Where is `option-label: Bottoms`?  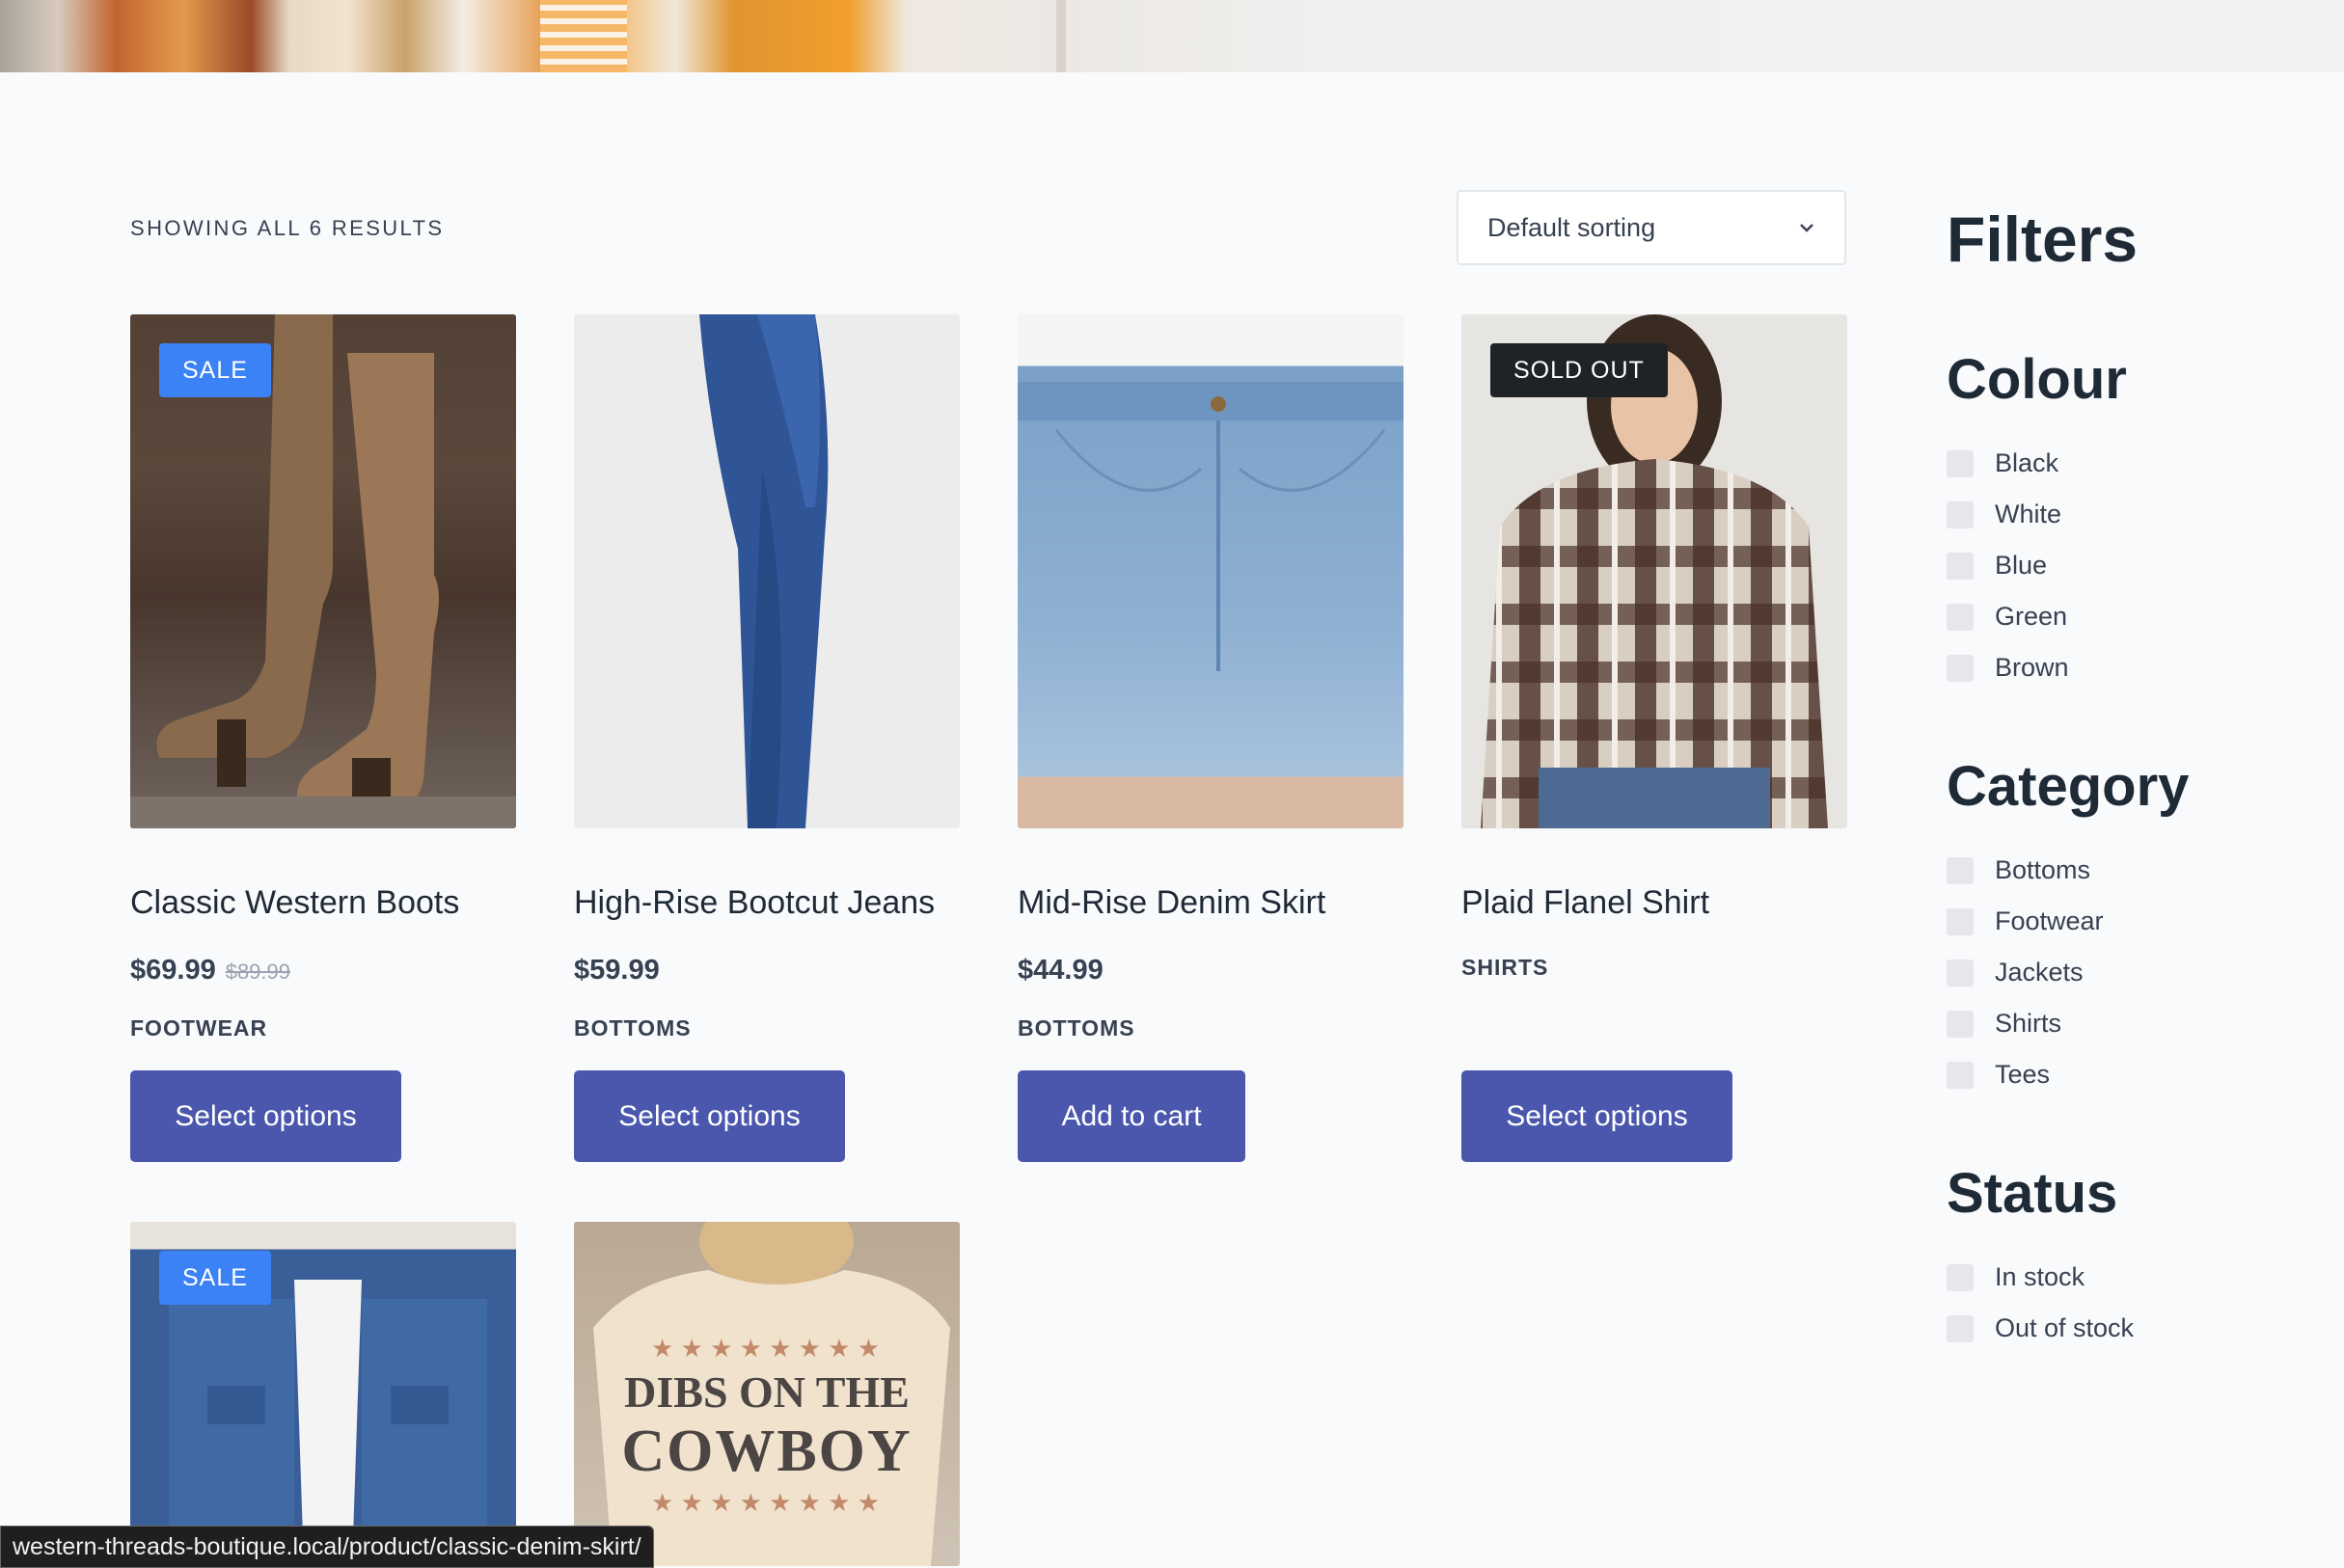
option-label: Bottoms is located at coordinates (2043, 870).